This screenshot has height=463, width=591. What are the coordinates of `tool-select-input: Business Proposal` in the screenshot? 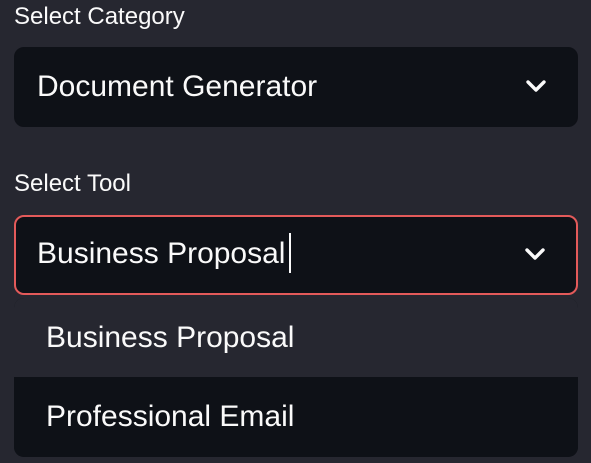 It's located at (164, 254).